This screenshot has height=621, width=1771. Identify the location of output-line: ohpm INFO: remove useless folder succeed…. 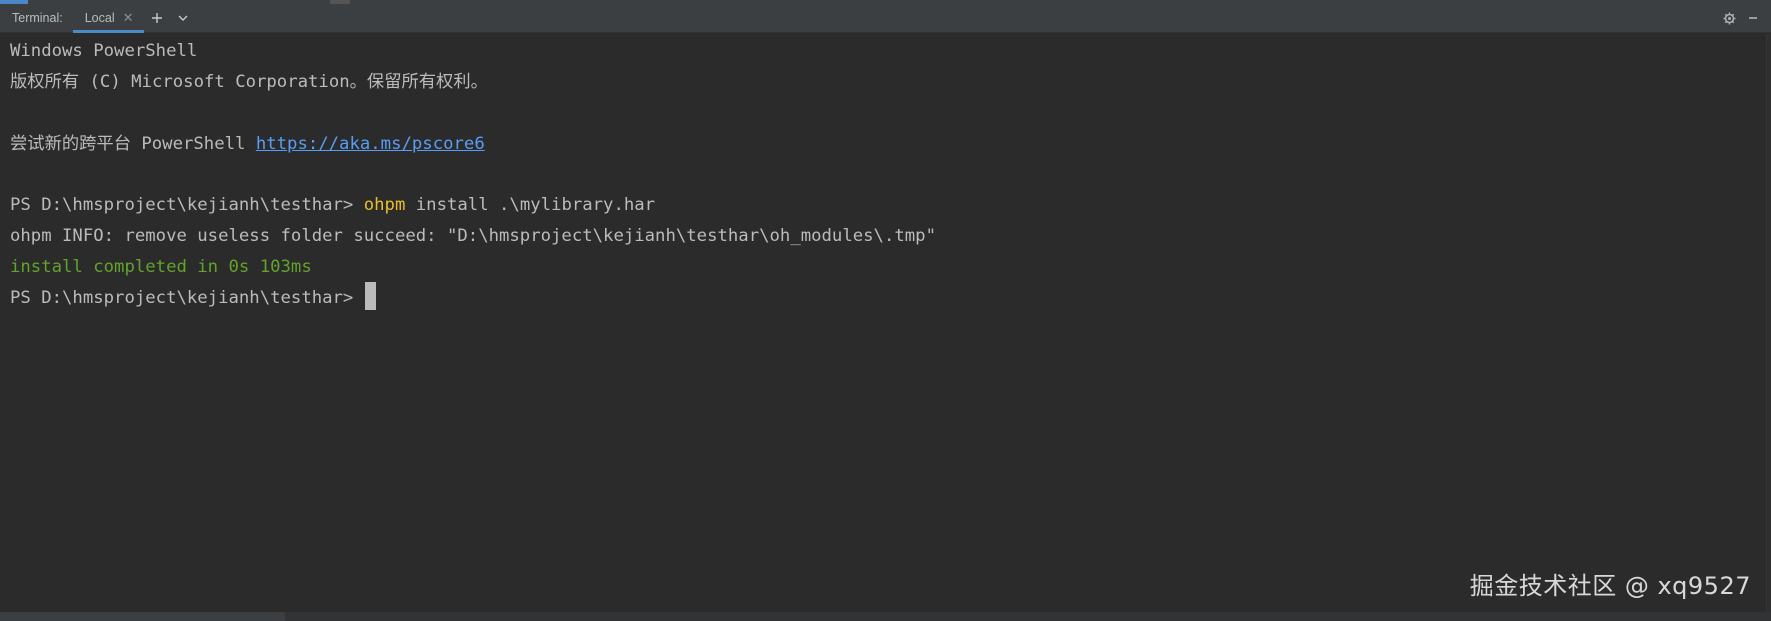
(473, 236).